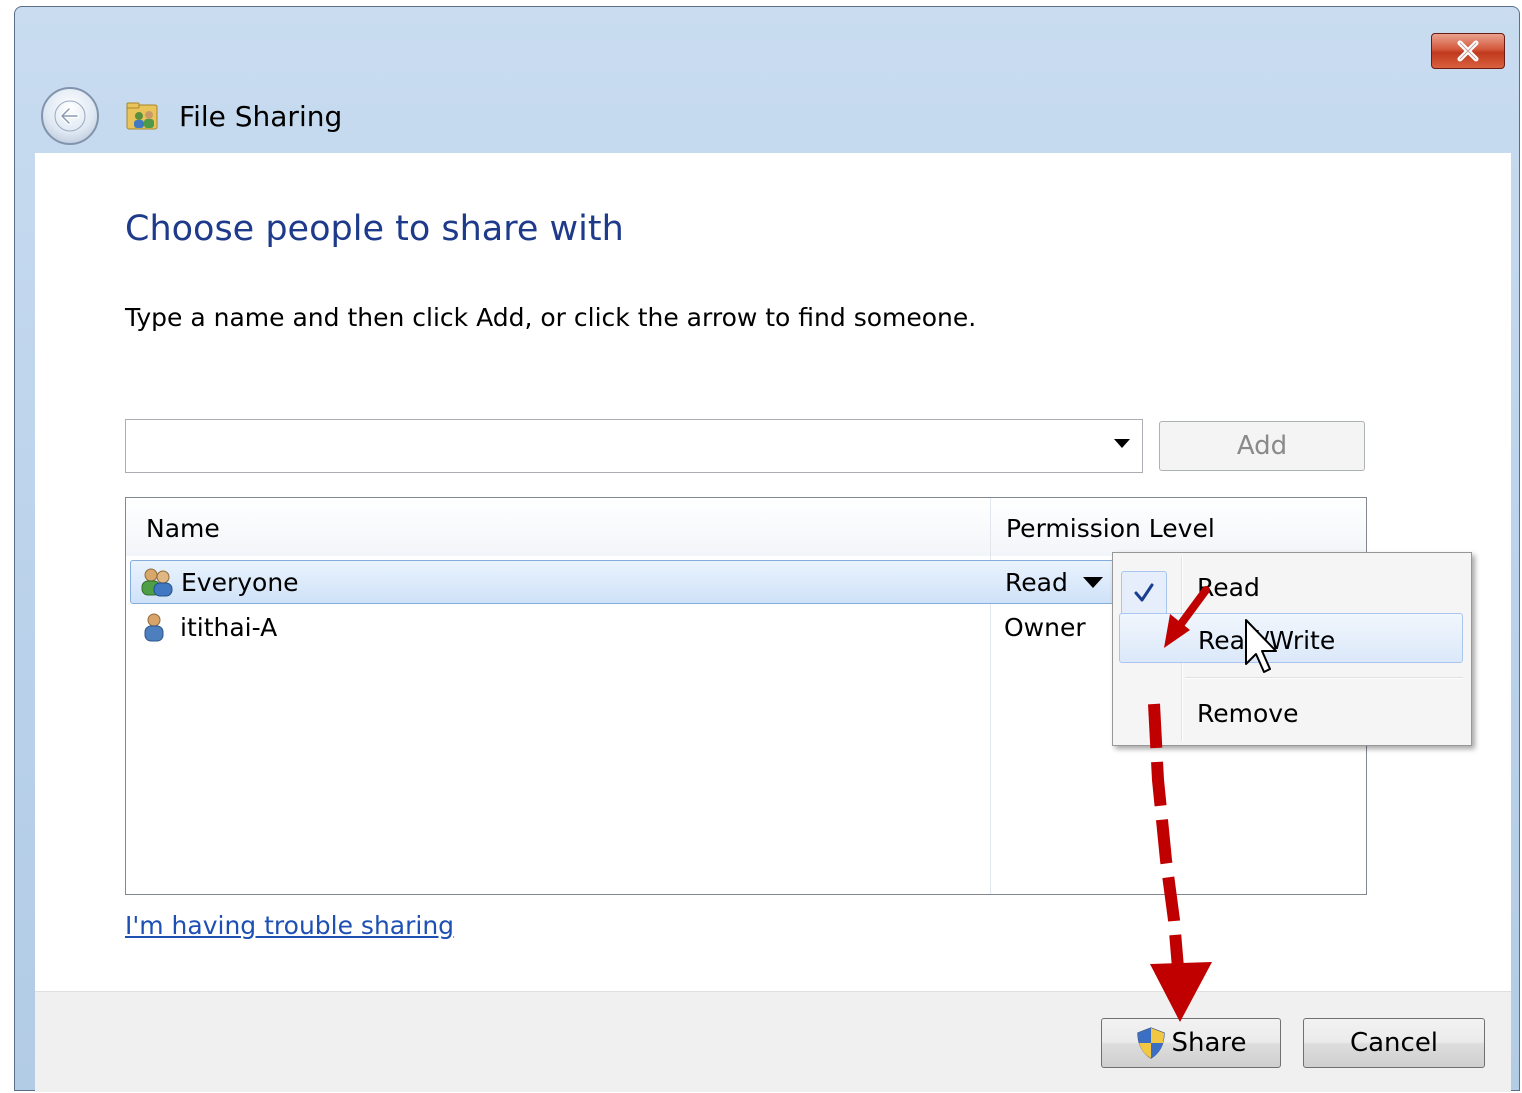 This screenshot has height=1093, width=1522. I want to click on cancel-button: Cancel, so click(1394, 1043).